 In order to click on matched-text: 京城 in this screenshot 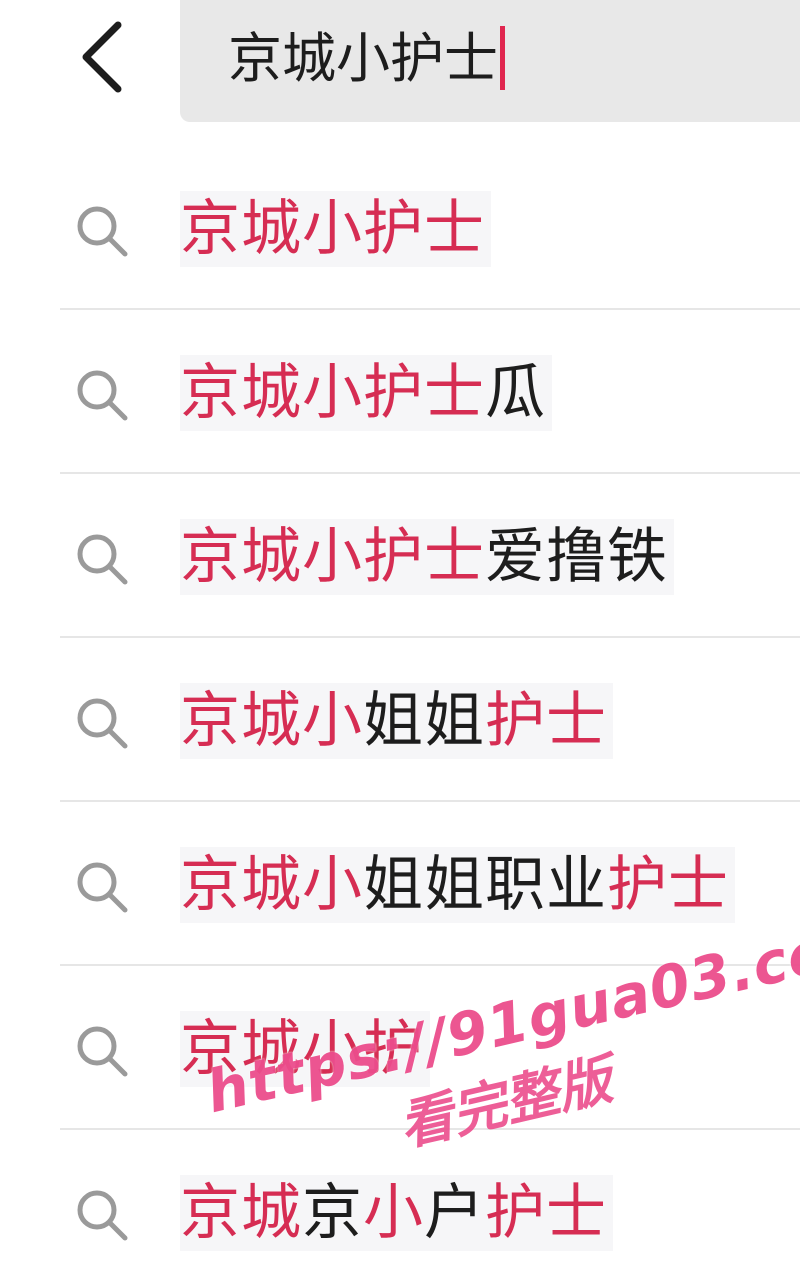, I will do `click(241, 1213)`.